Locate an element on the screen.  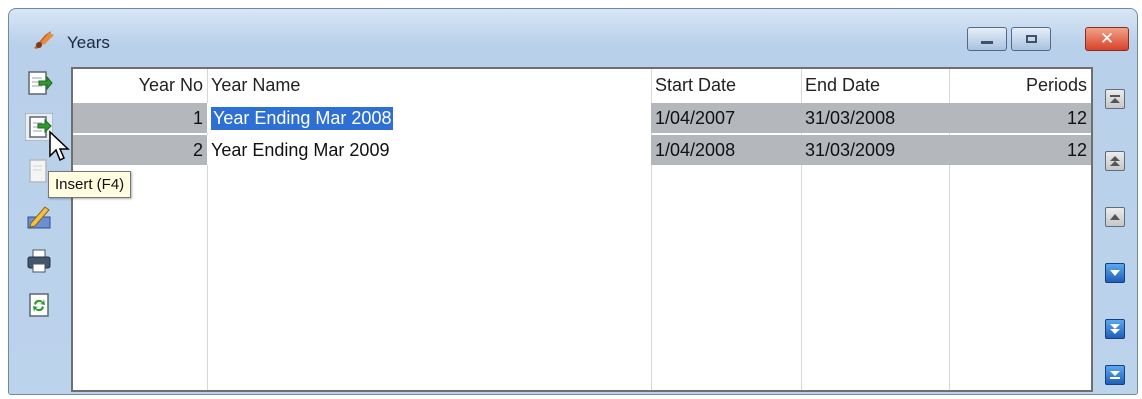
mouse-cursor-icon is located at coordinates (59, 146).